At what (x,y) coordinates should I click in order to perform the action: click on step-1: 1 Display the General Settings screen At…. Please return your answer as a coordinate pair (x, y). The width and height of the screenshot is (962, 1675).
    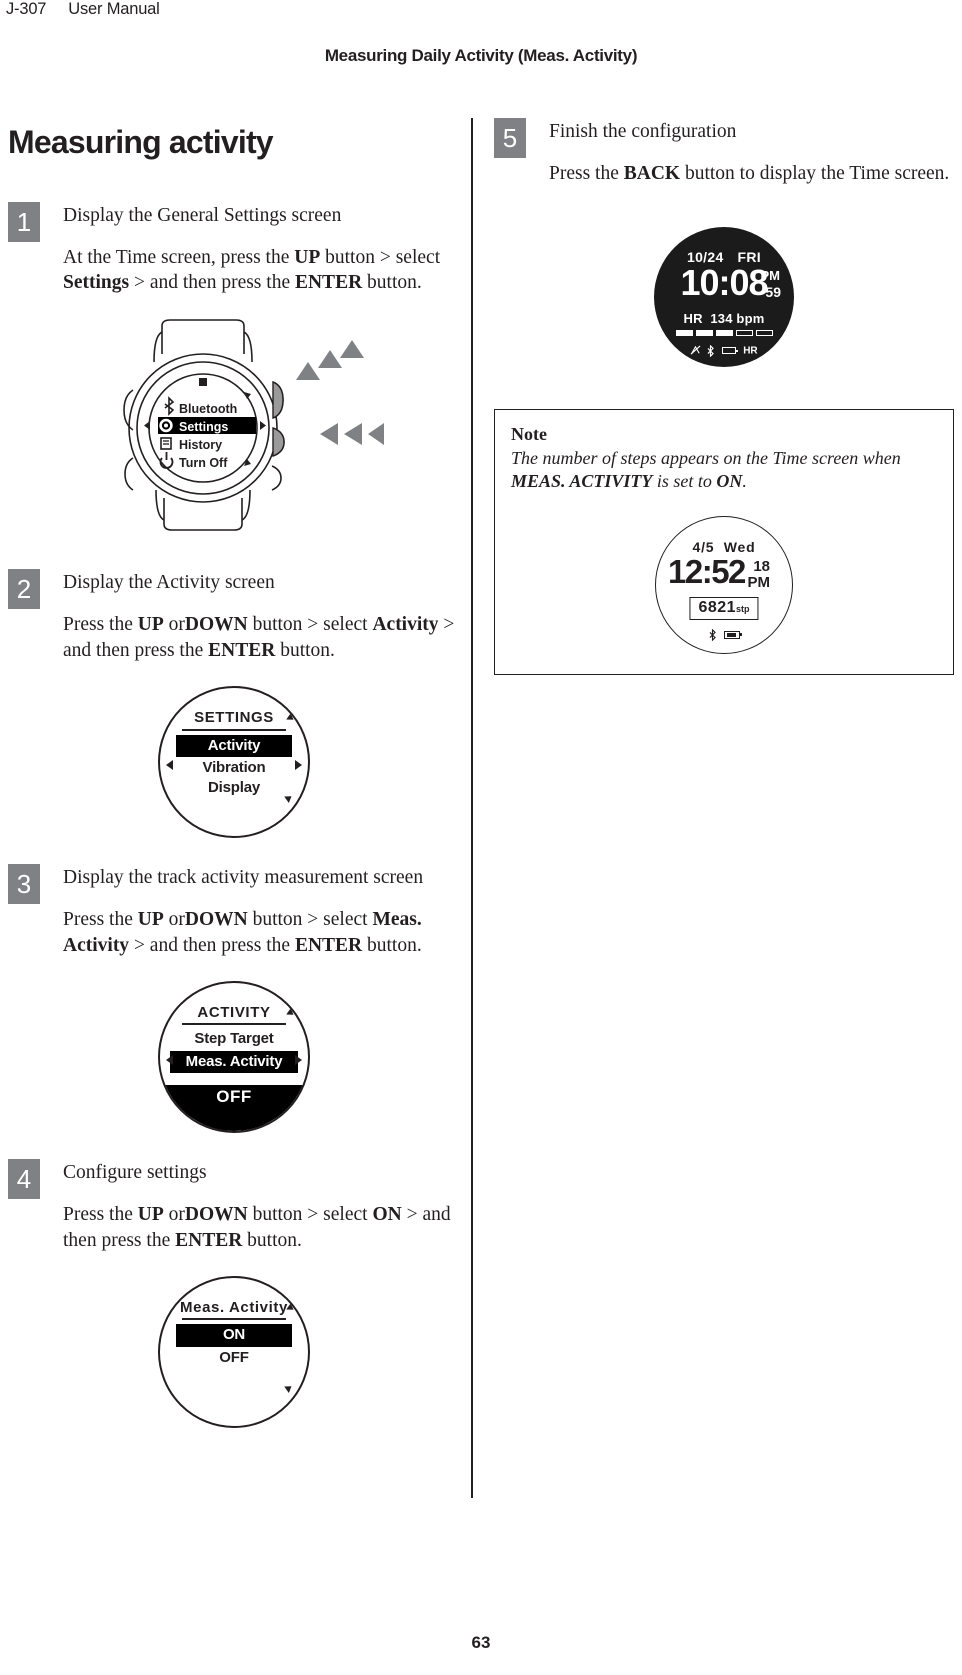
    Looking at the image, I should click on (234, 249).